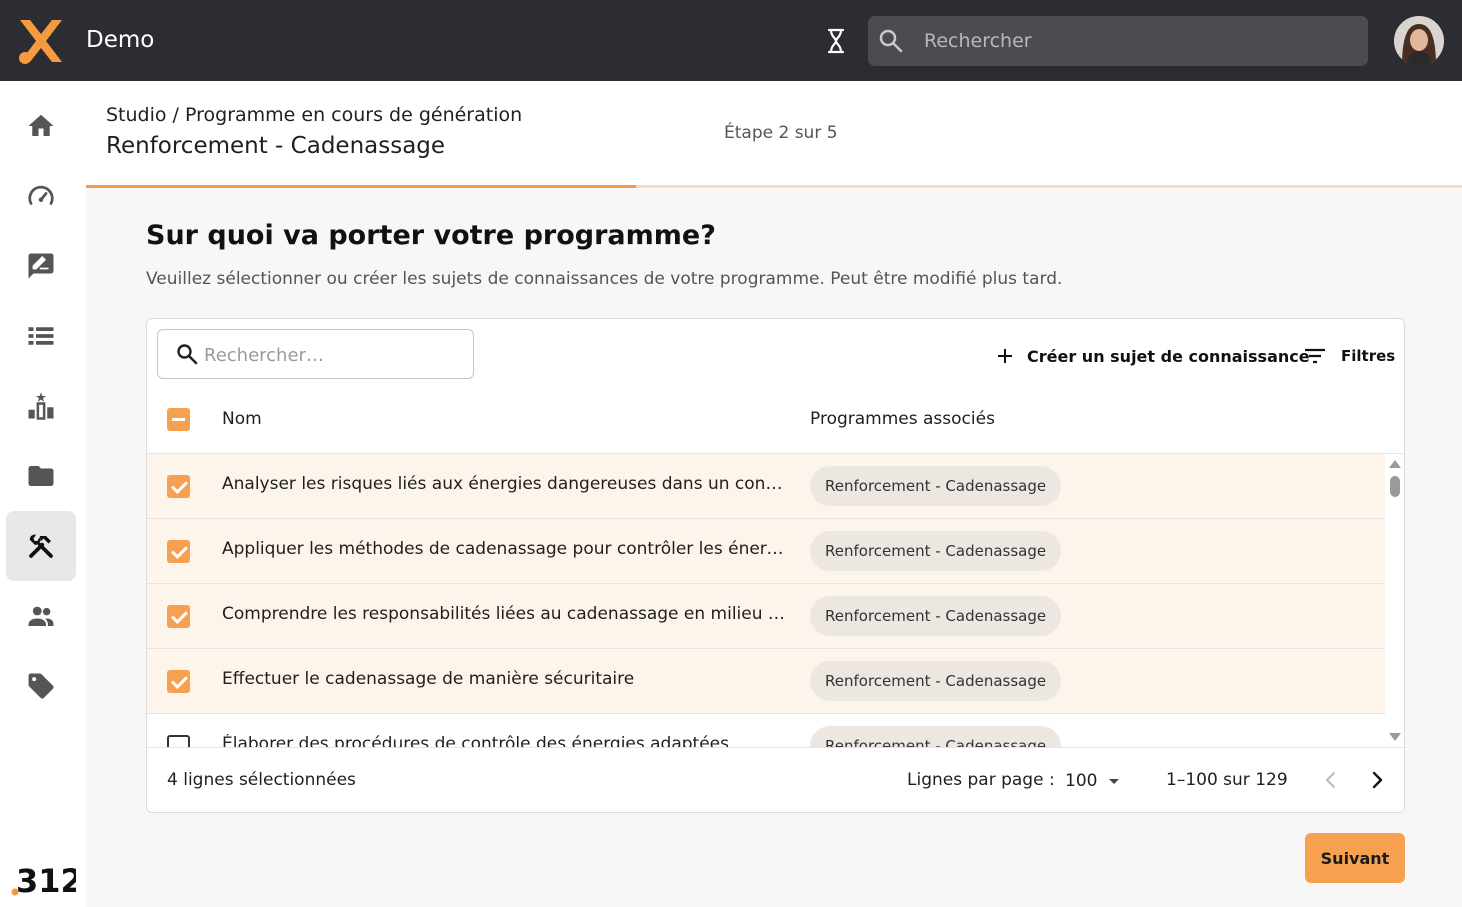 Image resolution: width=1462 pixels, height=907 pixels. I want to click on chevron-right-icon, so click(1377, 780).